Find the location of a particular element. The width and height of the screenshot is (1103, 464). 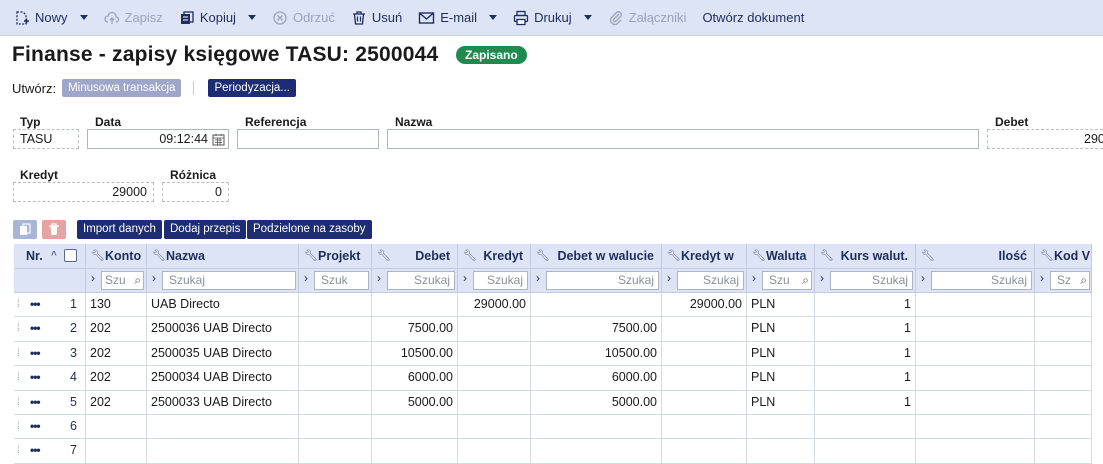

cell-debet-w: 10500.00 is located at coordinates (596, 354).